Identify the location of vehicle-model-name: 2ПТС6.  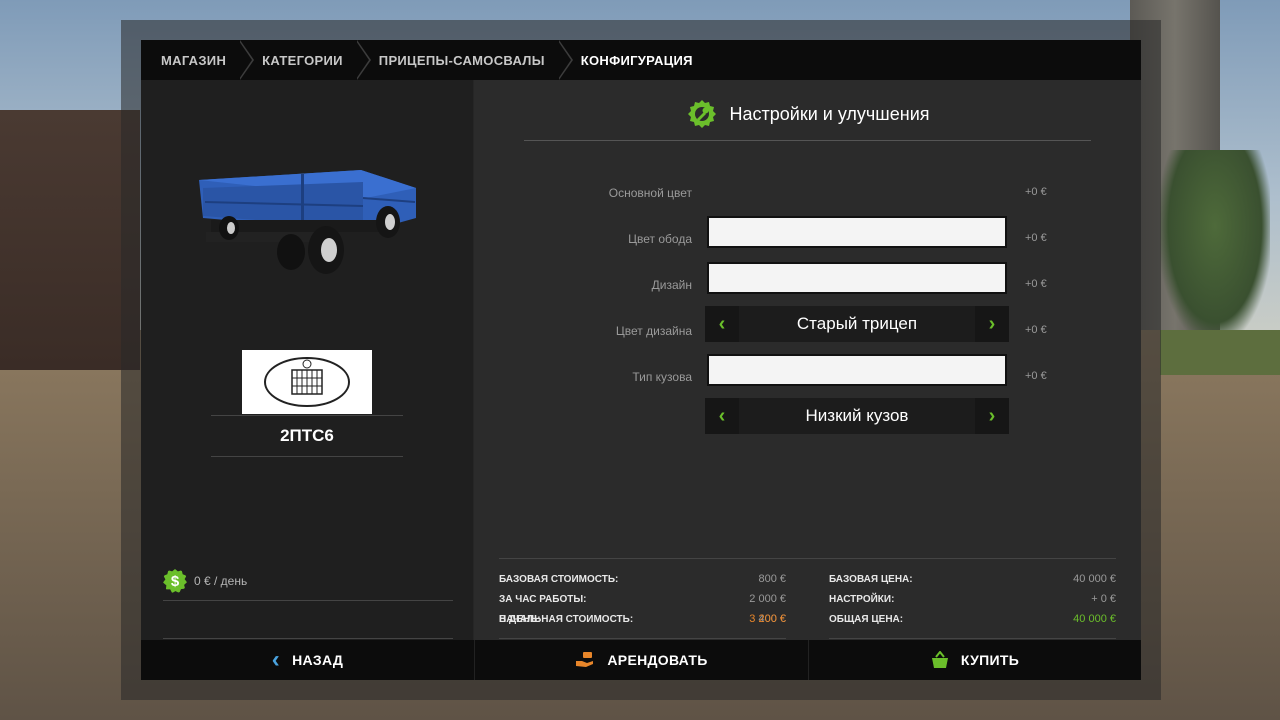
(307, 435).